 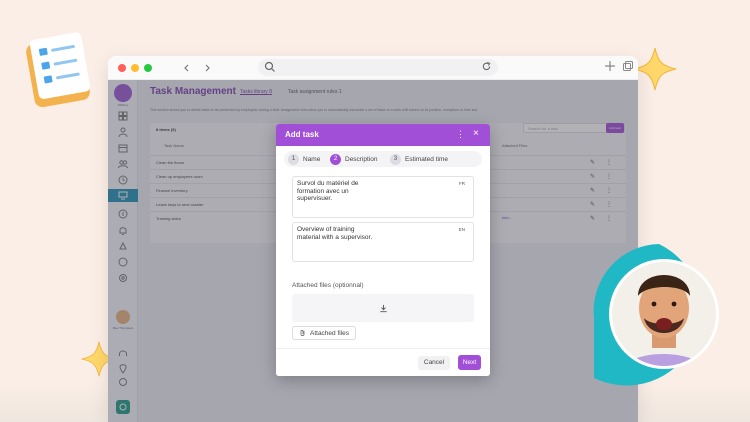 What do you see at coordinates (610, 66) in the screenshot?
I see `new-tab-icon` at bounding box center [610, 66].